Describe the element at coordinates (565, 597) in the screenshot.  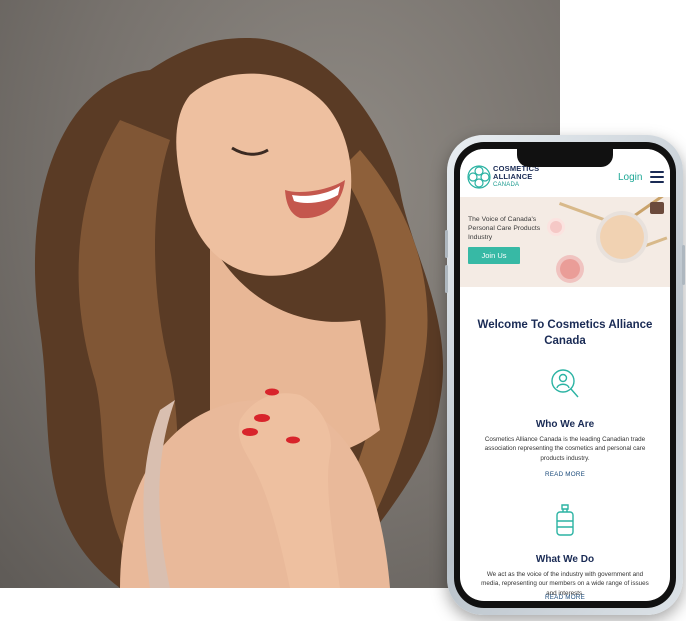
I see `what-we-do-read-more-link: READ MORE` at that location.